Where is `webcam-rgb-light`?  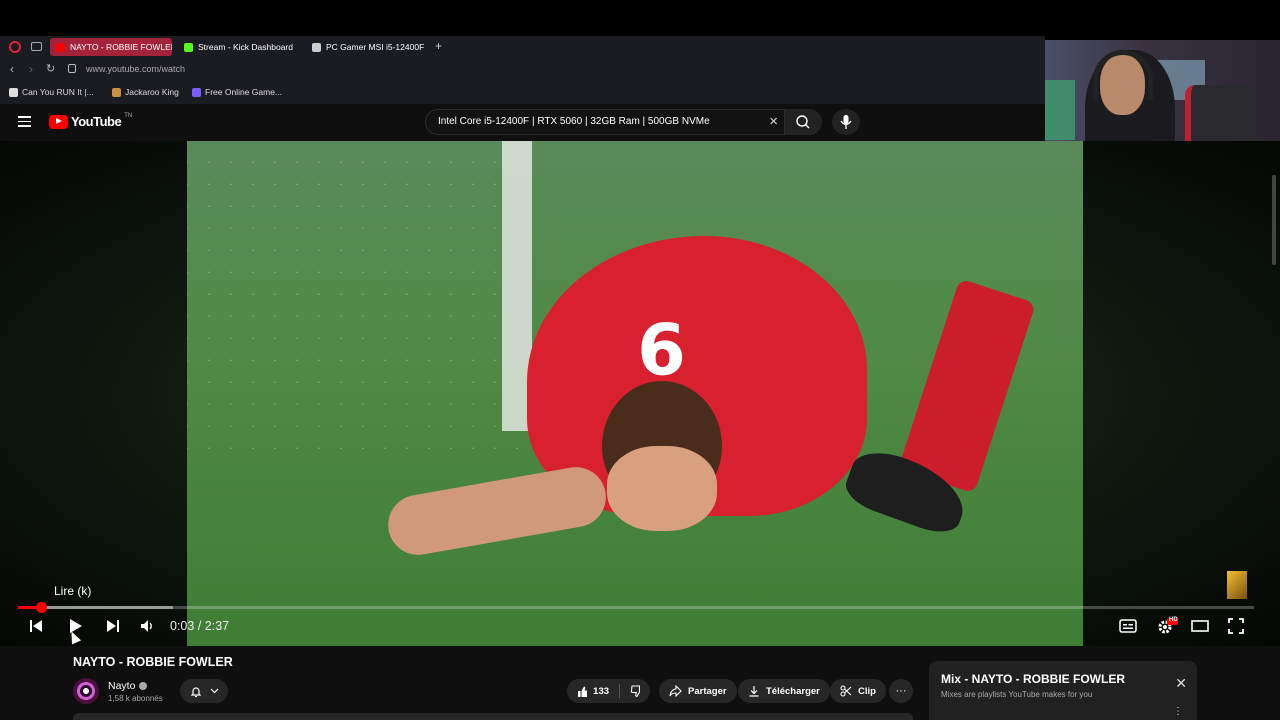
webcam-rgb-light is located at coordinates (1060, 110).